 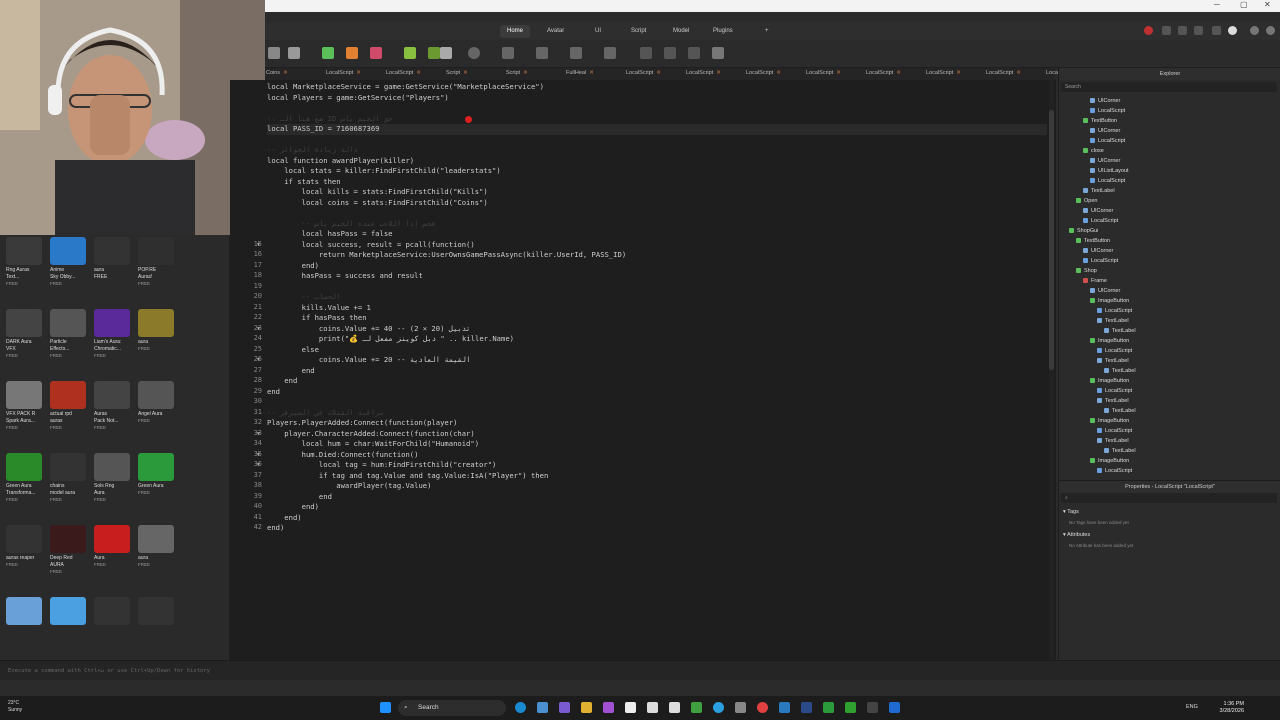 What do you see at coordinates (74, 405) in the screenshot?
I see `toolbox-item: actual rpd auras FREE` at bounding box center [74, 405].